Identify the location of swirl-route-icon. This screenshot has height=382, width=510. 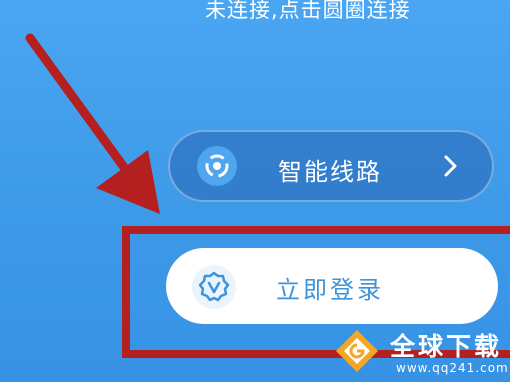
(217, 166).